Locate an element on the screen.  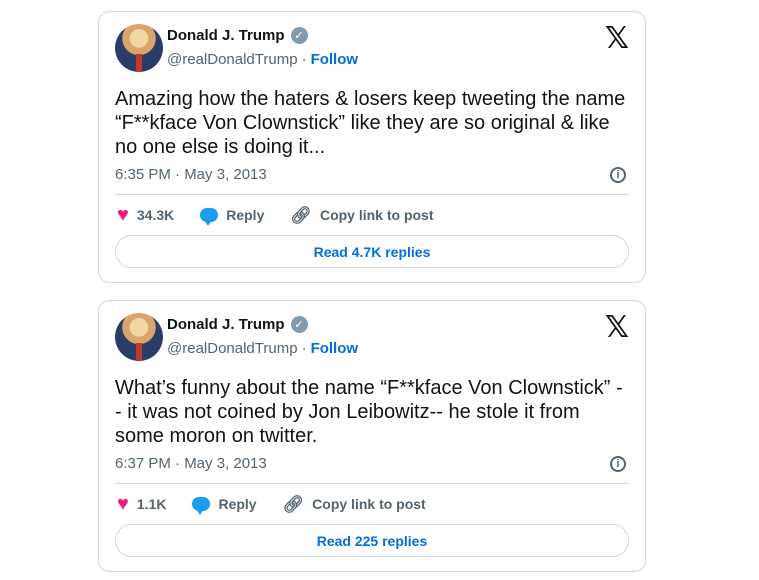
timestamp: 6:35 PM · May 3, 2013 is located at coordinates (191, 174).